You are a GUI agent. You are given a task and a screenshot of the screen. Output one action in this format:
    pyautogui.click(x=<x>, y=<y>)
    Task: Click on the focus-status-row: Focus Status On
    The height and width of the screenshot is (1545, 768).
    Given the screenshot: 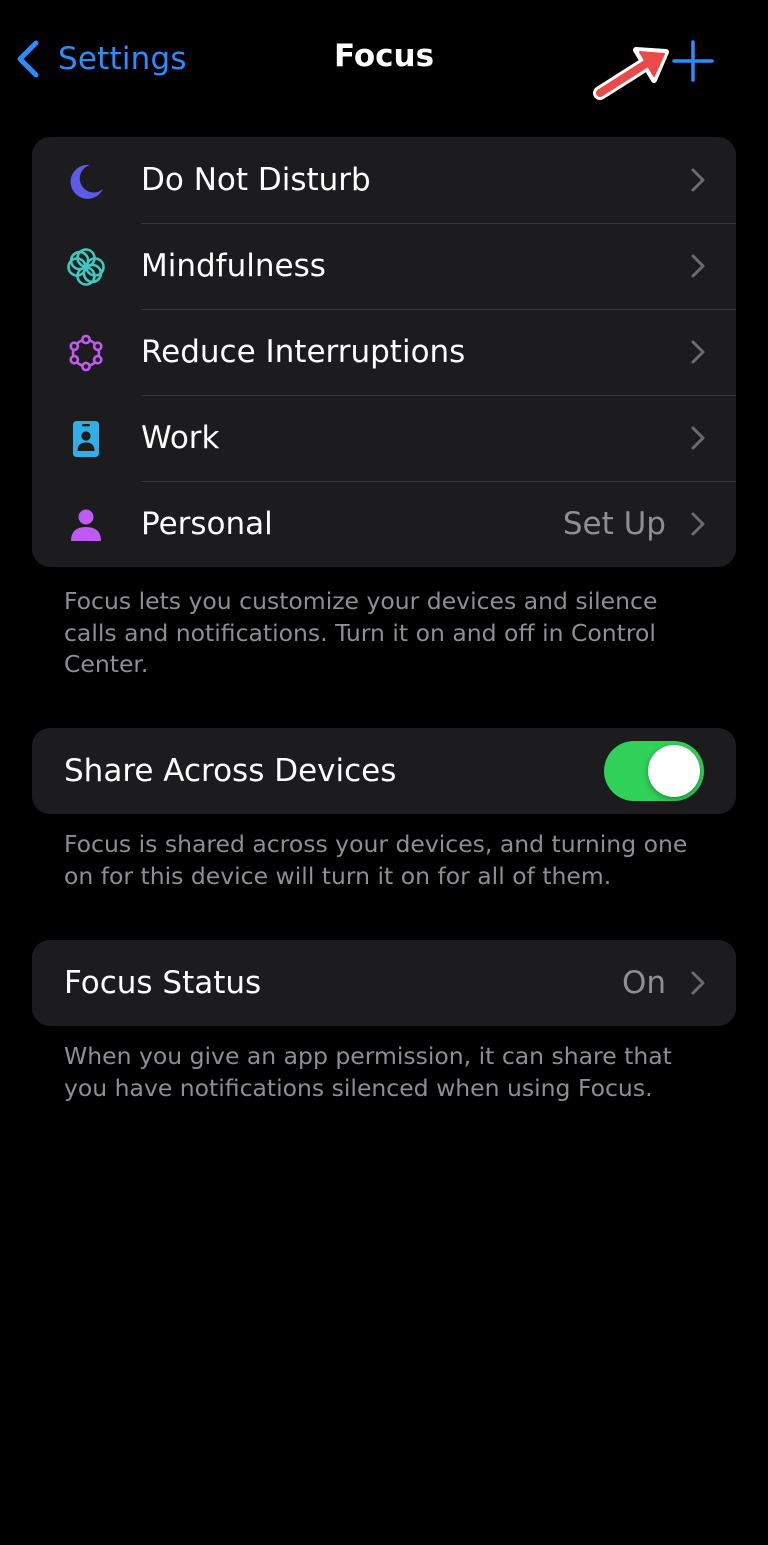 What is the action you would take?
    pyautogui.click(x=384, y=983)
    